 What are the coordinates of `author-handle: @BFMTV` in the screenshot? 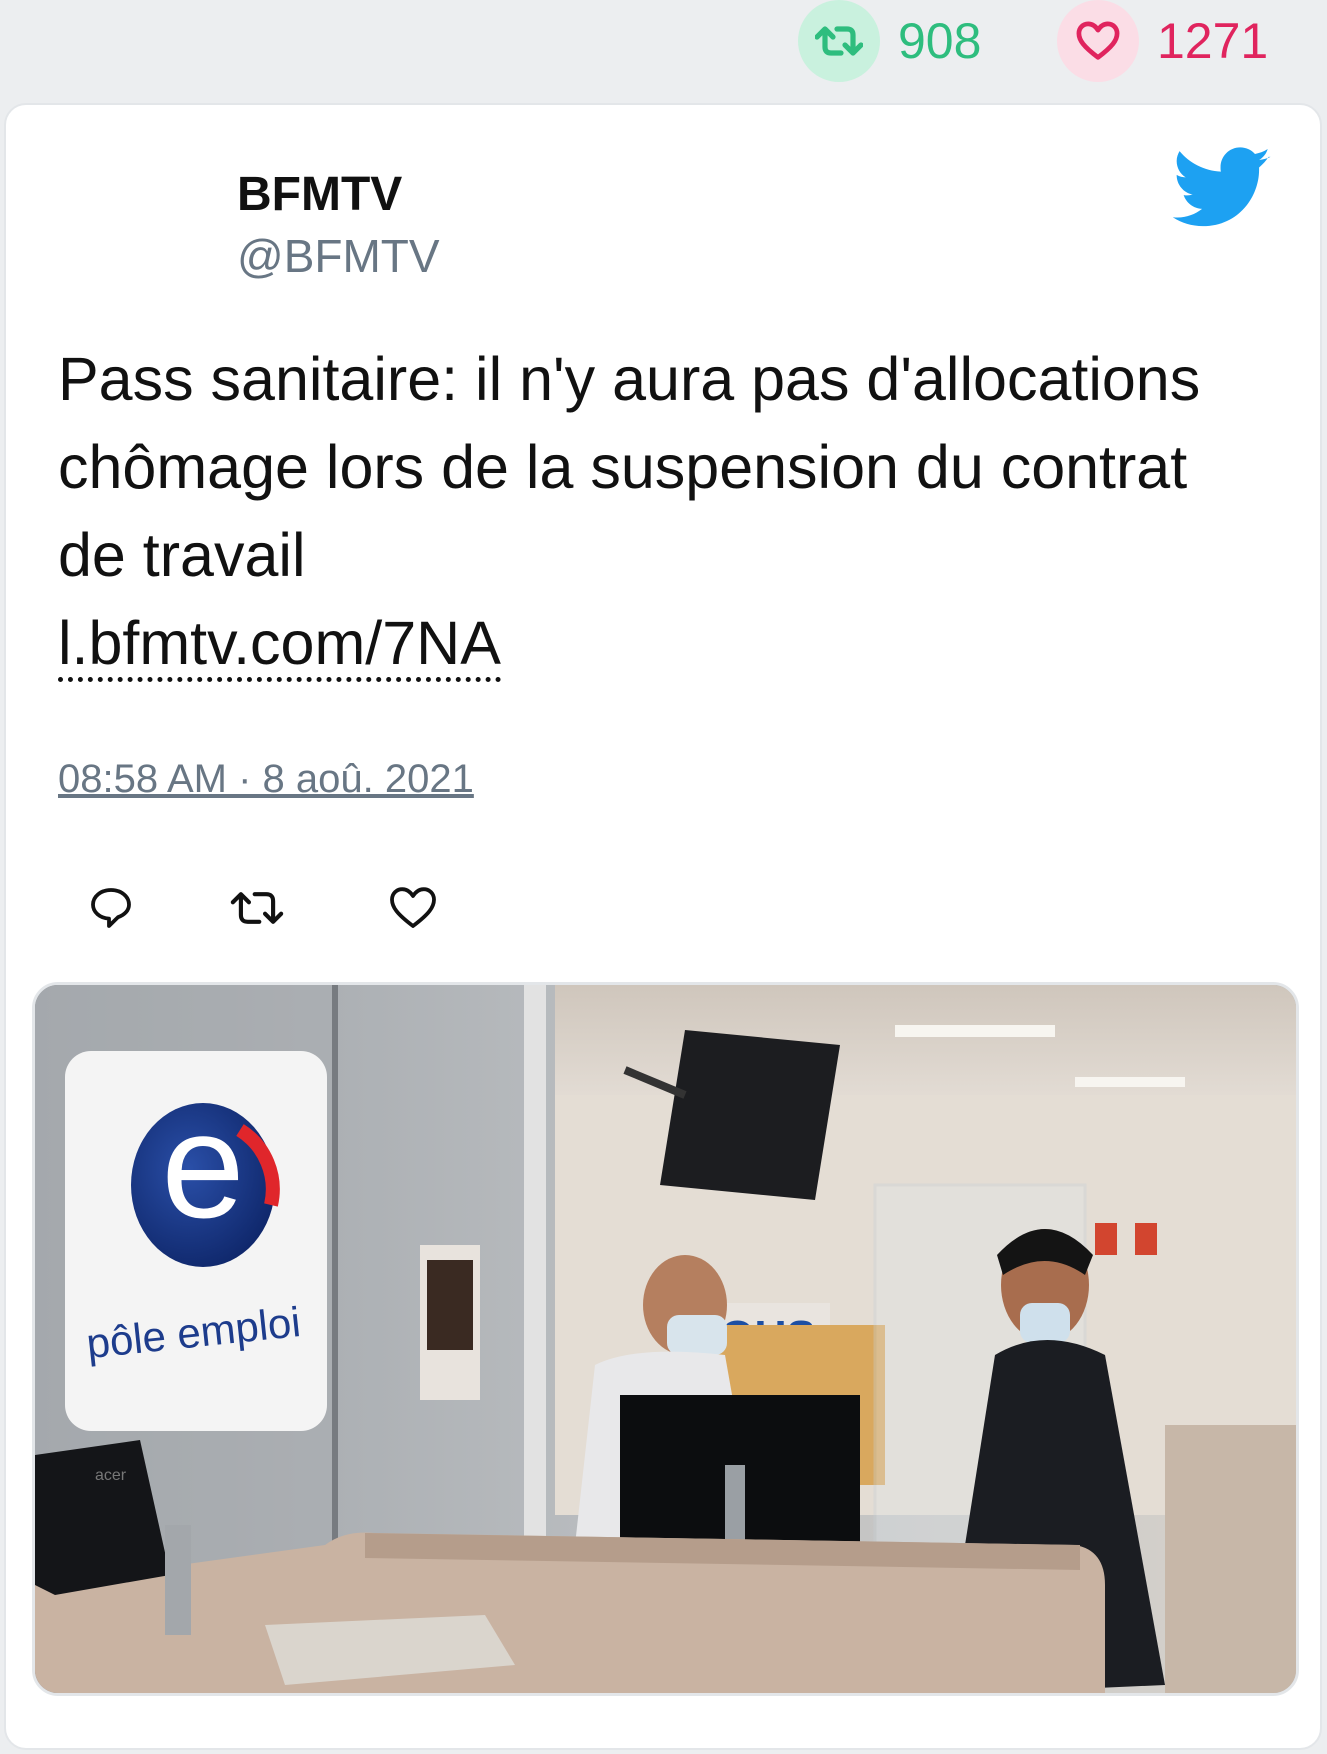 It's located at (338, 256).